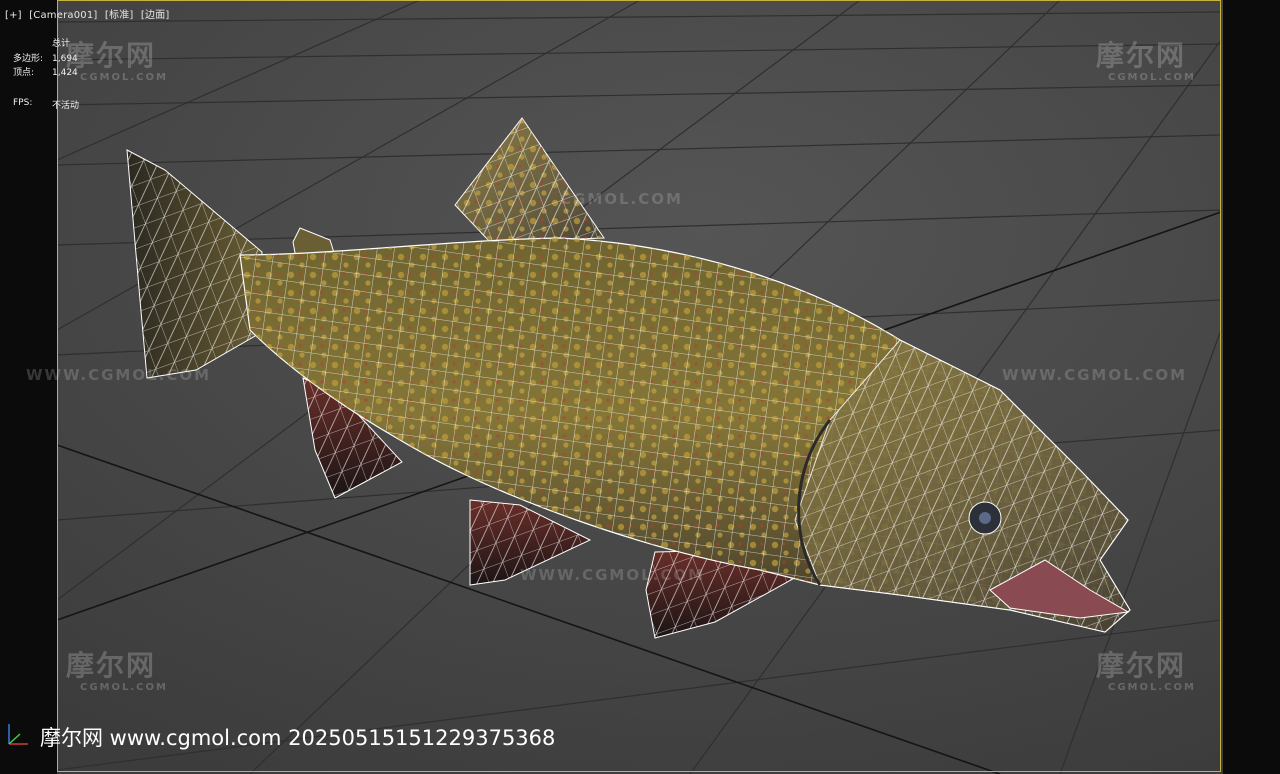  What do you see at coordinates (46, 104) in the screenshot?
I see `fps-stat: FPS: 不活动` at bounding box center [46, 104].